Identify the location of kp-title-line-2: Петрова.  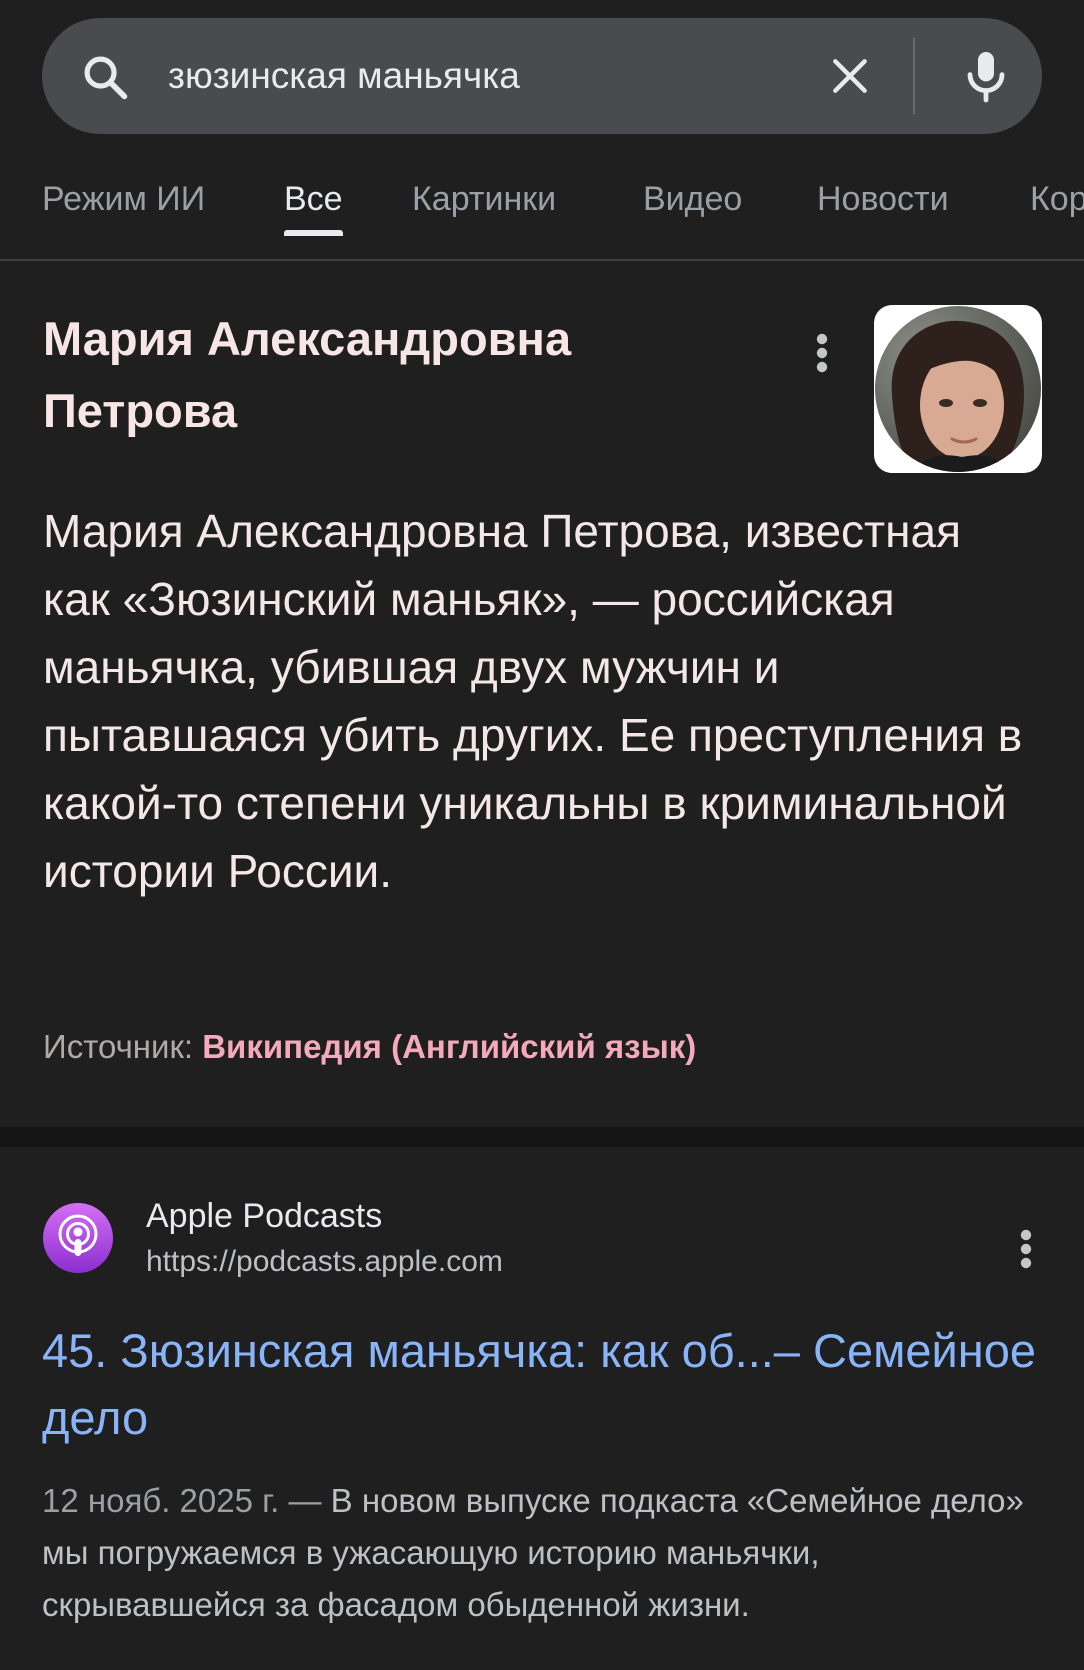
(140, 410).